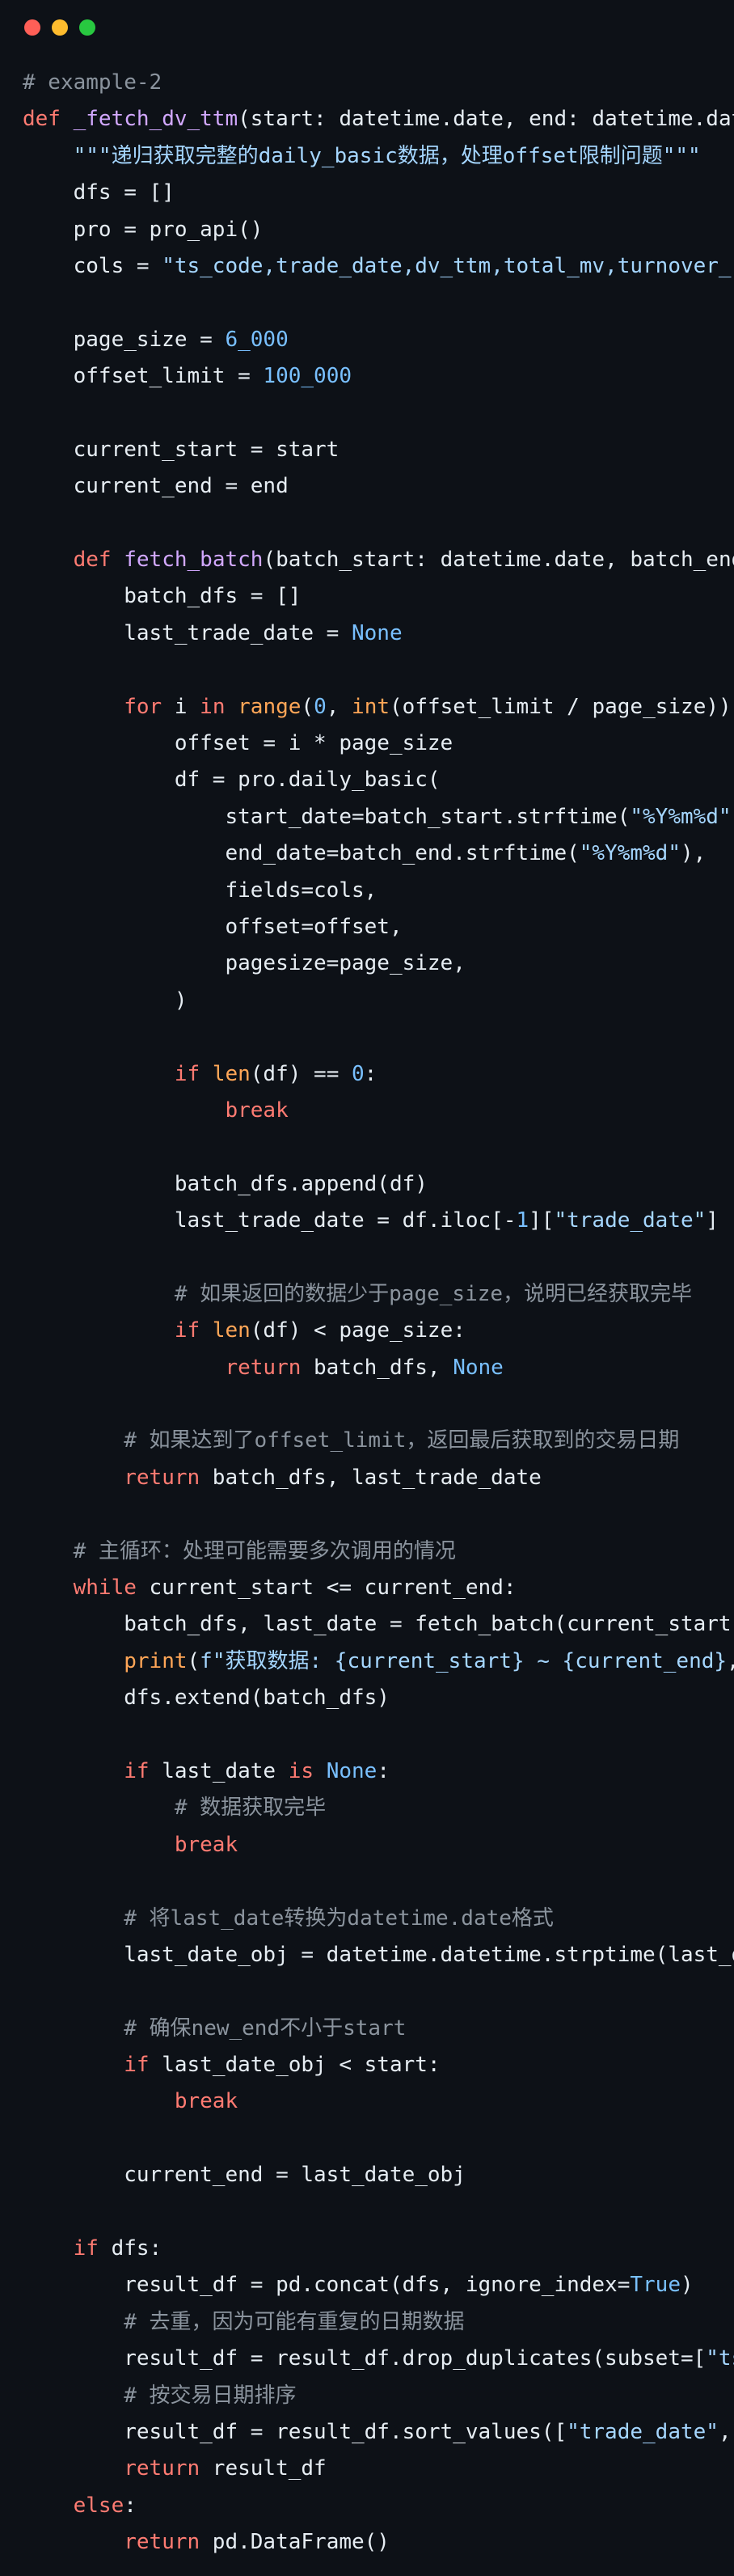 This screenshot has height=2576, width=734. What do you see at coordinates (499, 560) in the screenshot?
I see `code-token-plain: (batch_start: datetime.date, batch_end` at bounding box center [499, 560].